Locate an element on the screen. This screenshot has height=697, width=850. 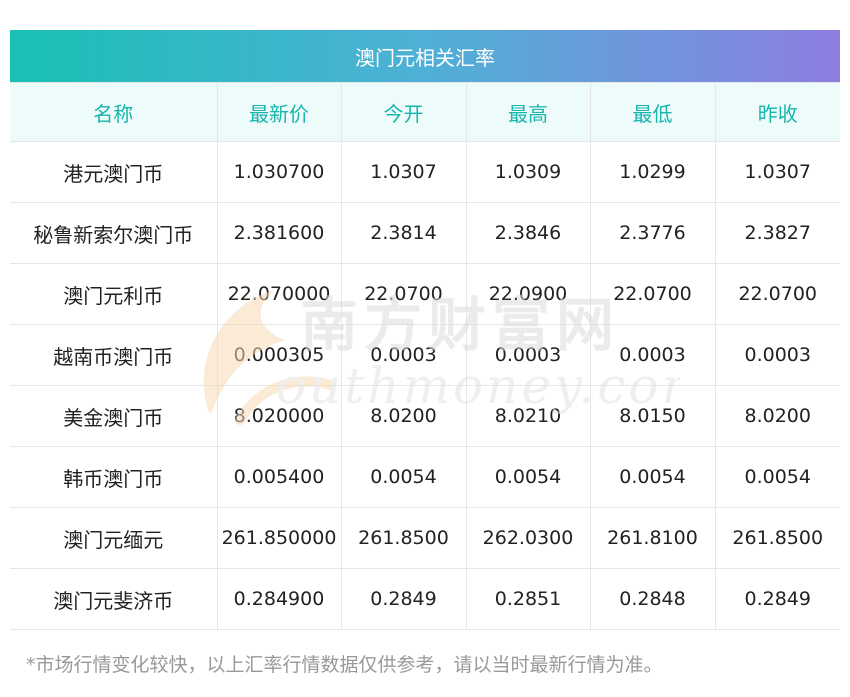
cell-name: 越南币澳门币 is located at coordinates (114, 355).